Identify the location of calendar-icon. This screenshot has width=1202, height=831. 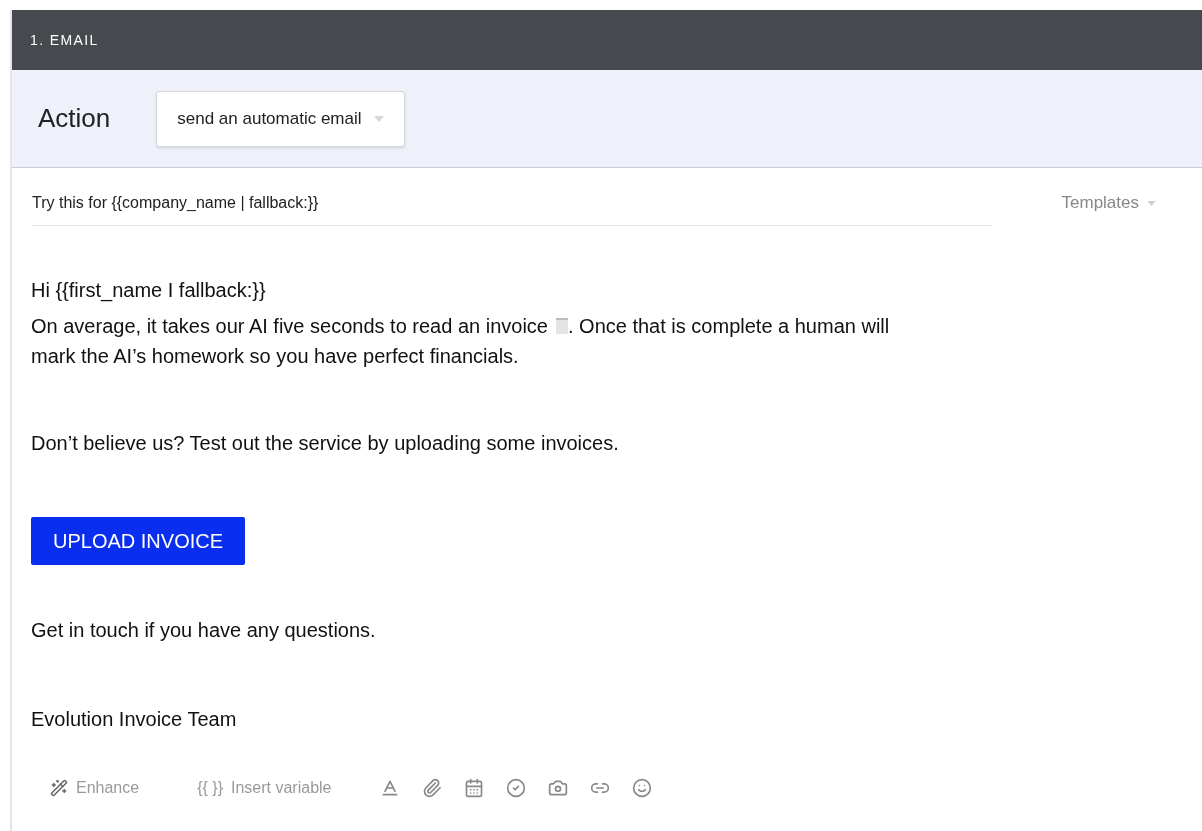
(473, 788).